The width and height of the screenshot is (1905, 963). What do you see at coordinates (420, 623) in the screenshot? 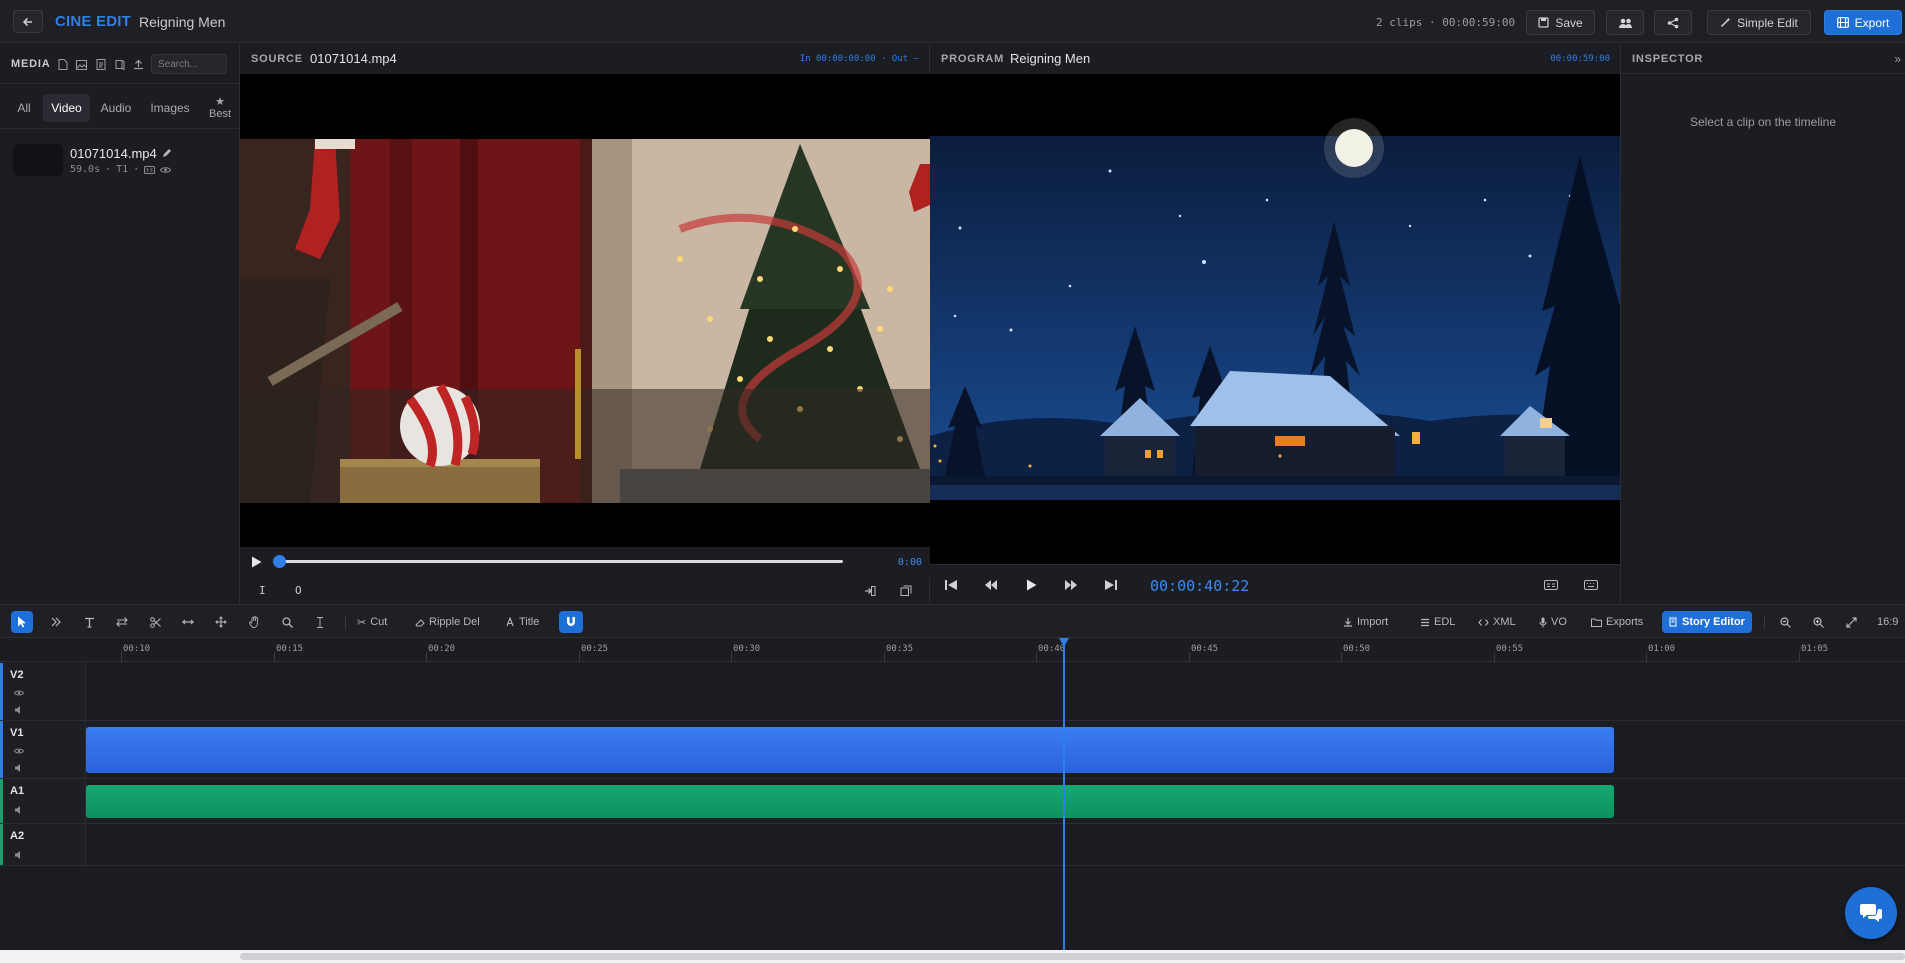
I see `eraser-icon` at bounding box center [420, 623].